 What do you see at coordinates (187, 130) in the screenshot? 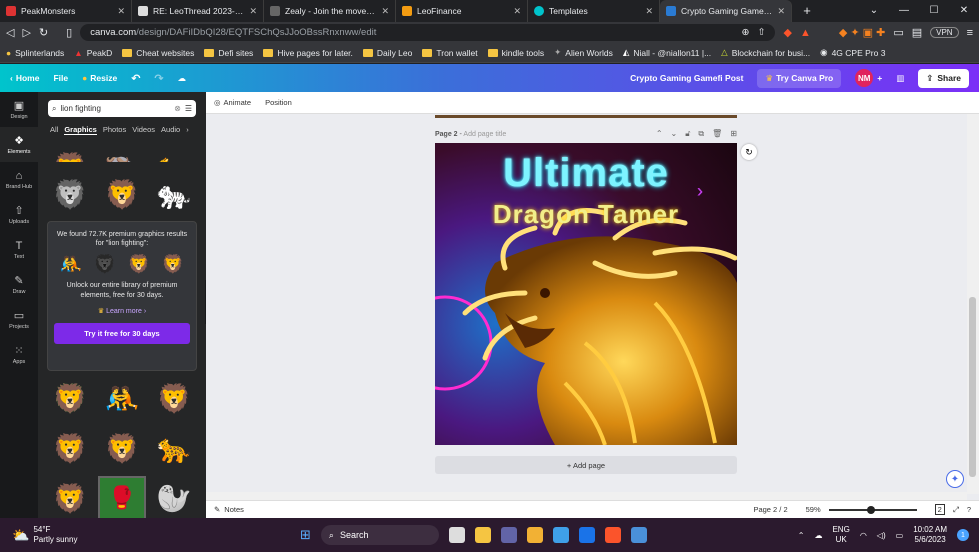
I see `chevron-right-icon: ›` at bounding box center [187, 130].